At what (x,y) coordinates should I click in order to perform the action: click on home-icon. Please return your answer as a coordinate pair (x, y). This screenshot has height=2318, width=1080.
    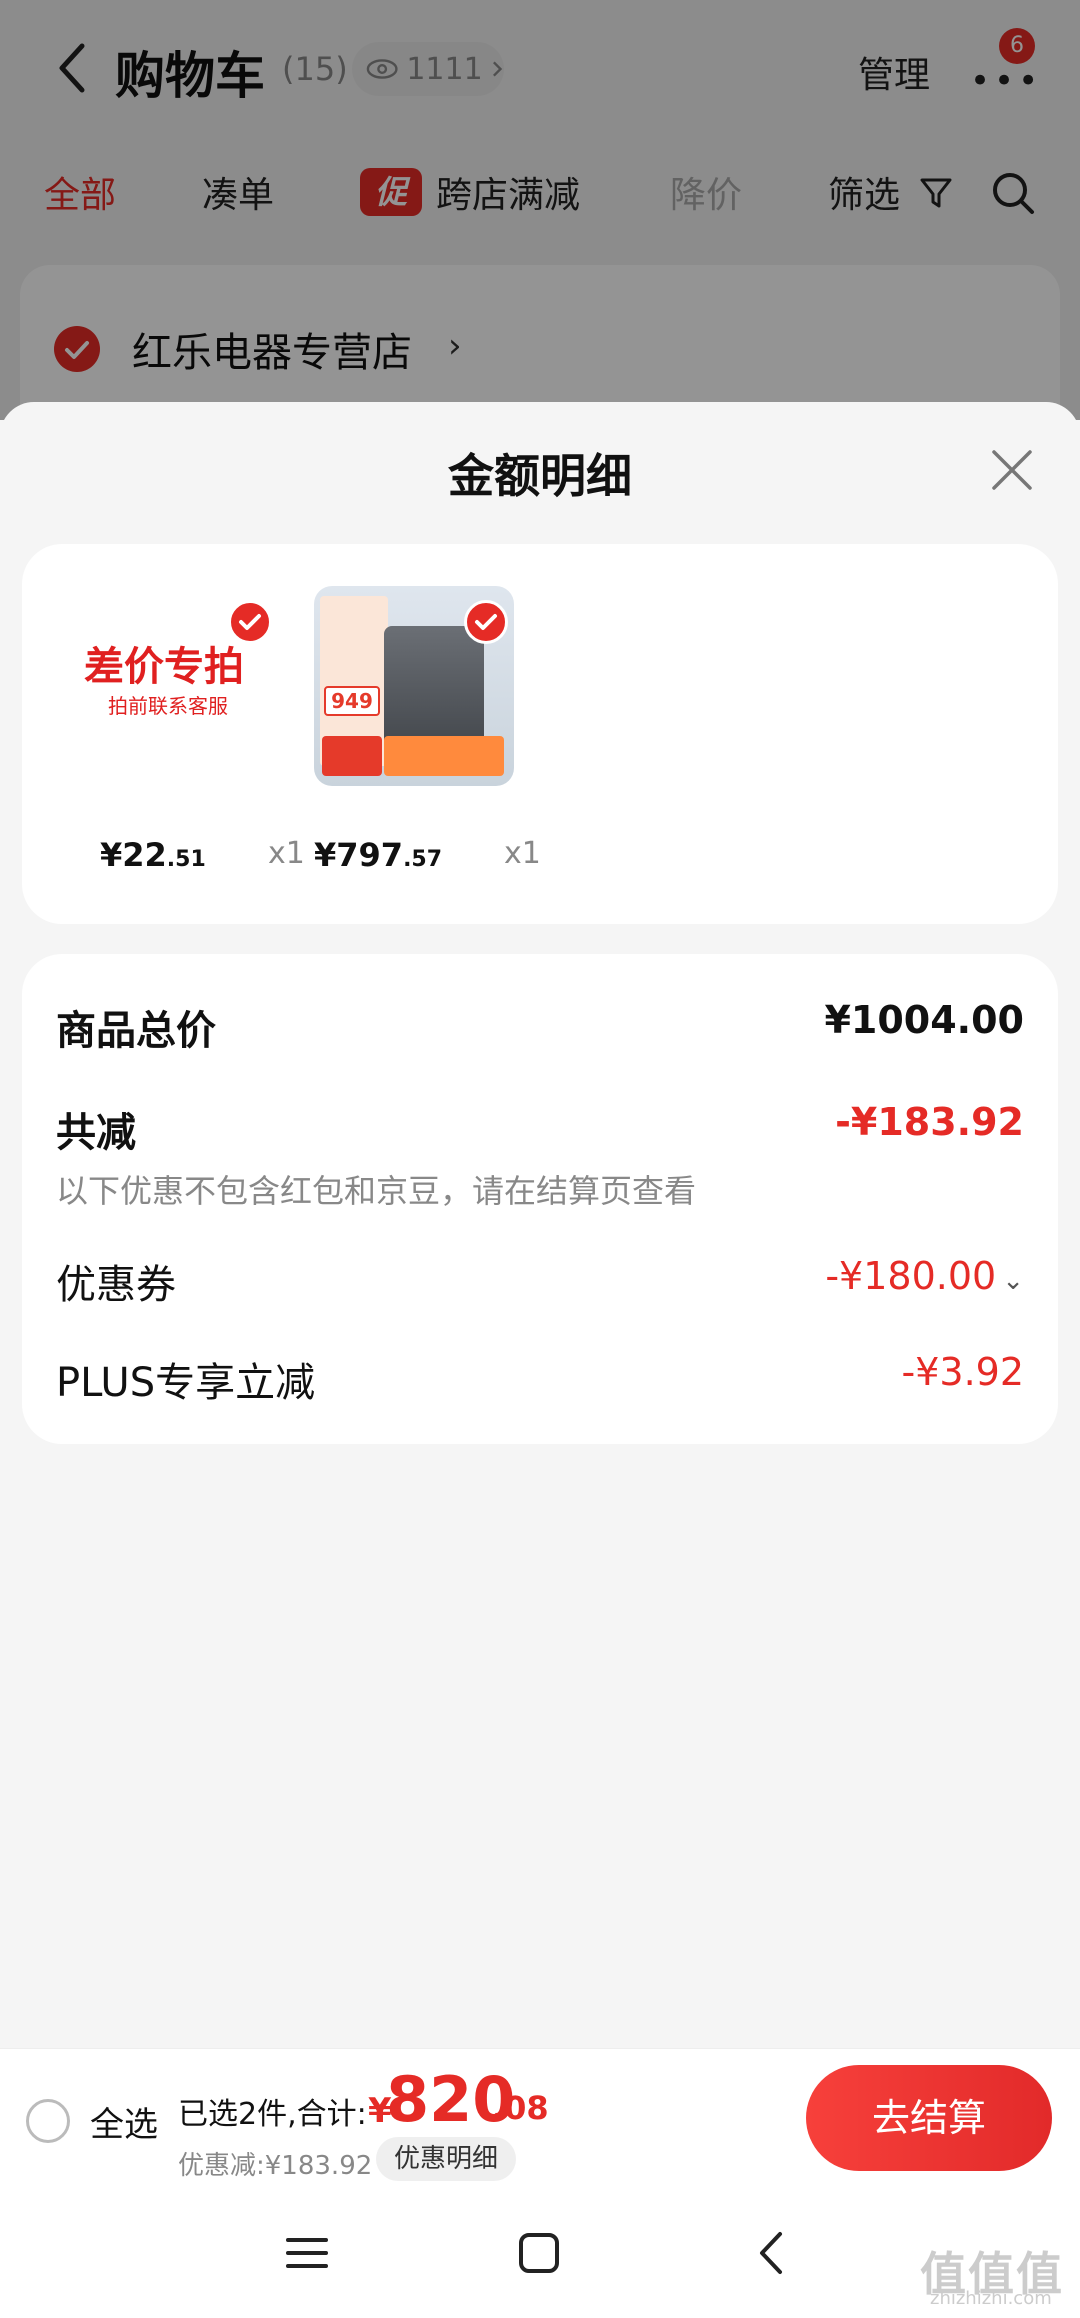
    Looking at the image, I should click on (539, 2253).